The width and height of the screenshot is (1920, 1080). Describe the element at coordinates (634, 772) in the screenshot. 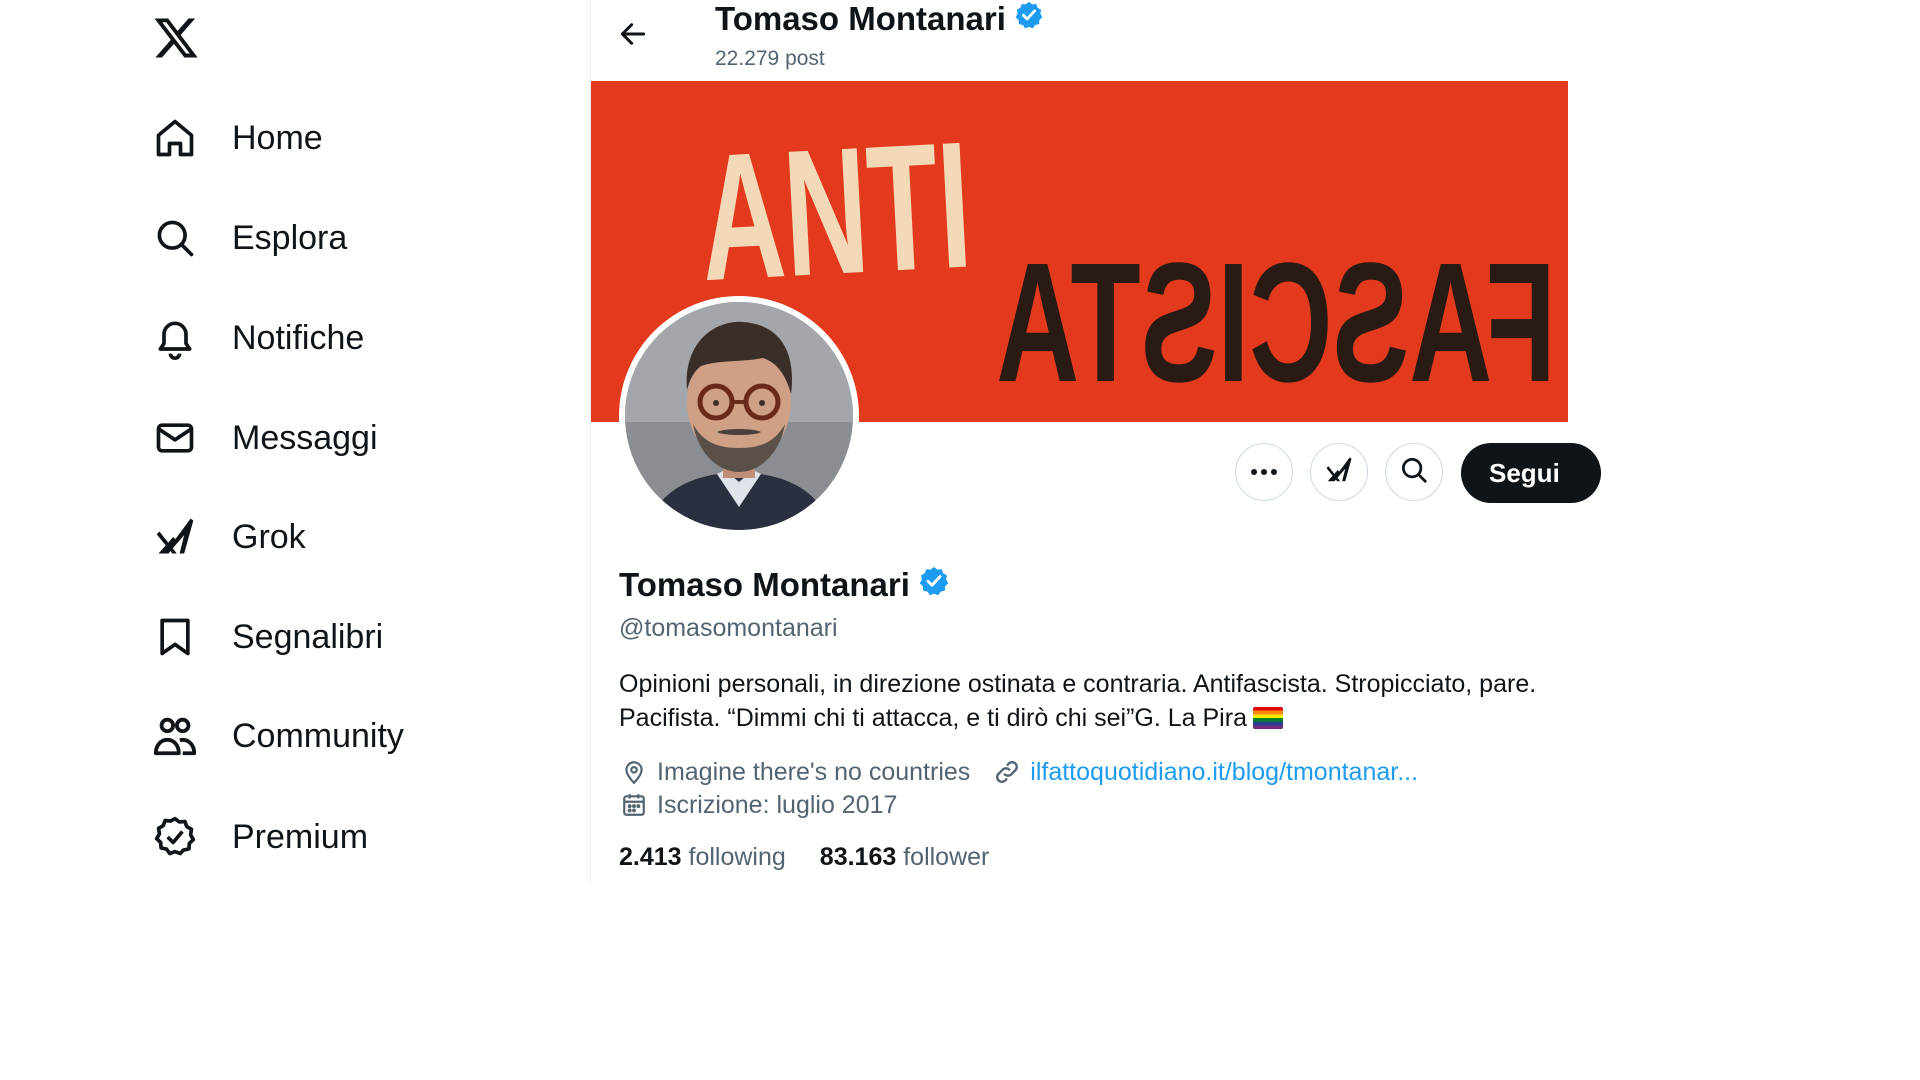

I see `location-pin-icon` at that location.